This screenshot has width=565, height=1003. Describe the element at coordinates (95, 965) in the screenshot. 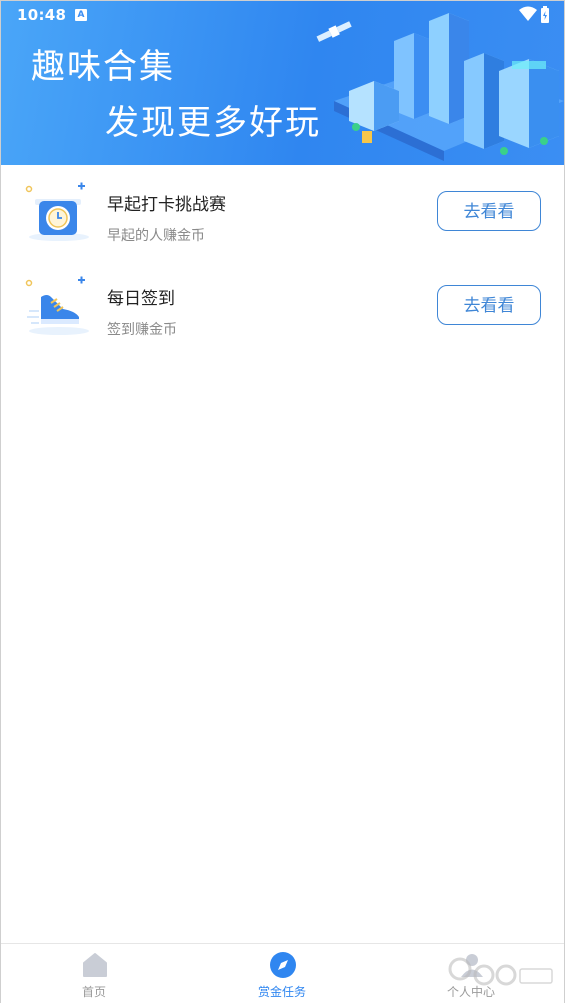

I see `home-icon` at that location.